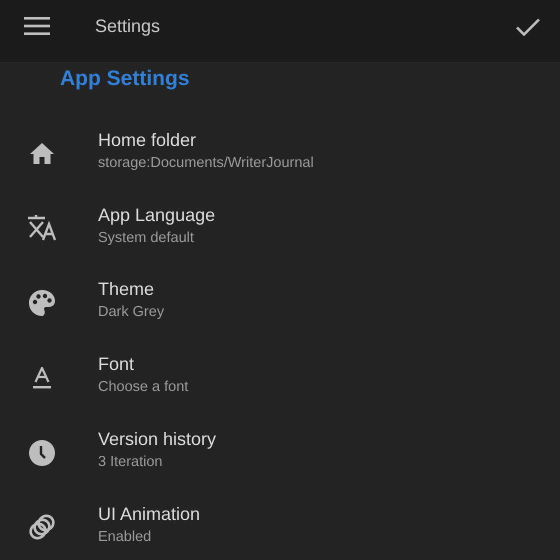 This screenshot has height=560, width=560. Describe the element at coordinates (143, 387) in the screenshot. I see `setting-summary: Choose a font` at that location.